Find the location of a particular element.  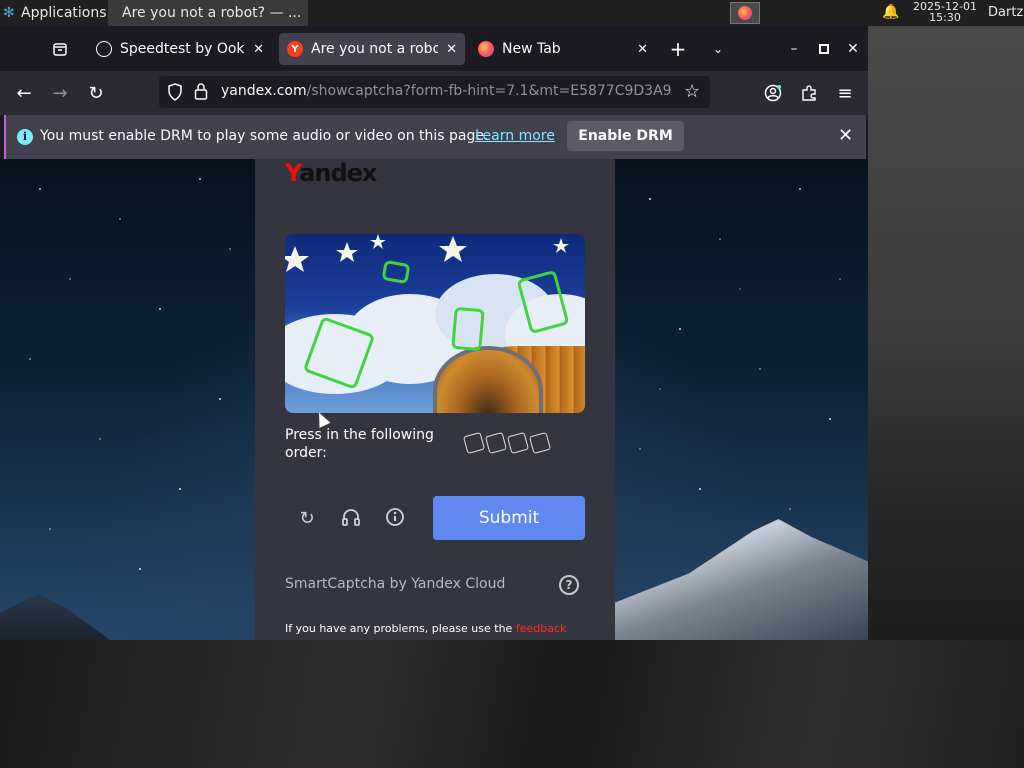

yandex-logo: Yandex is located at coordinates (331, 173).